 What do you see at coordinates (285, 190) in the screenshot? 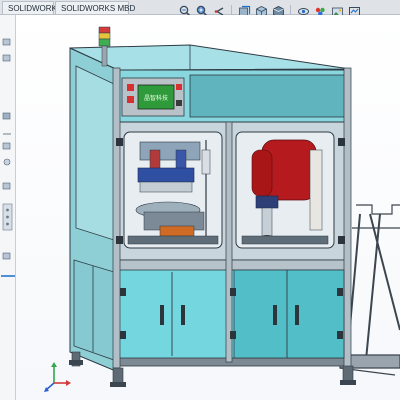
I see `right-work-window` at bounding box center [285, 190].